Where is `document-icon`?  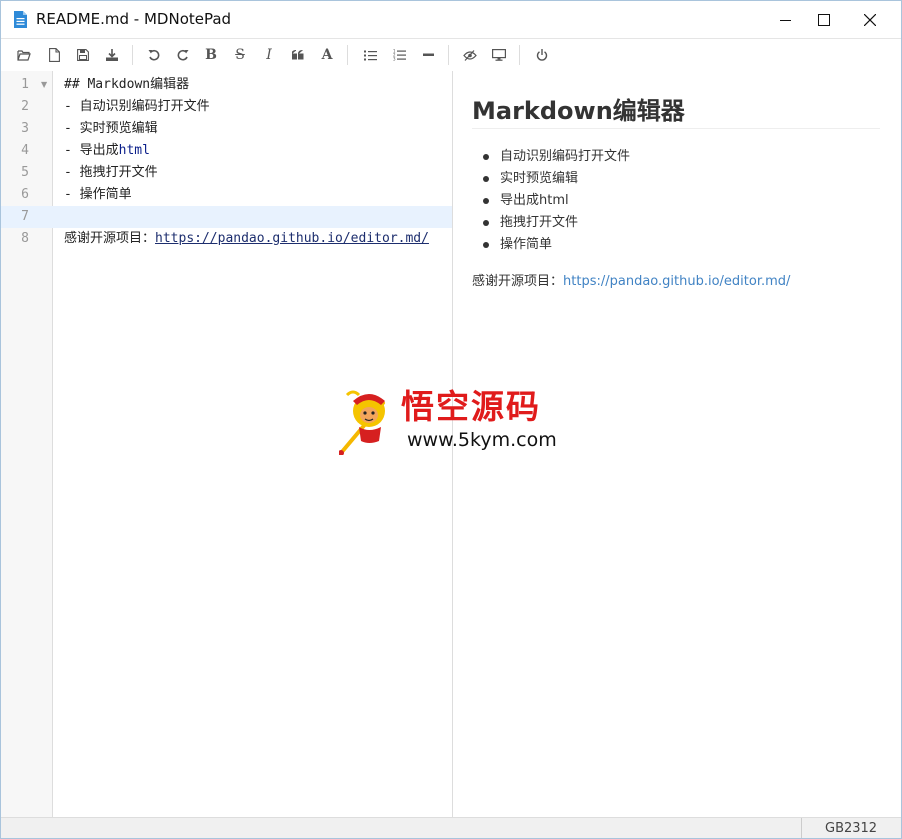
document-icon is located at coordinates (20, 19).